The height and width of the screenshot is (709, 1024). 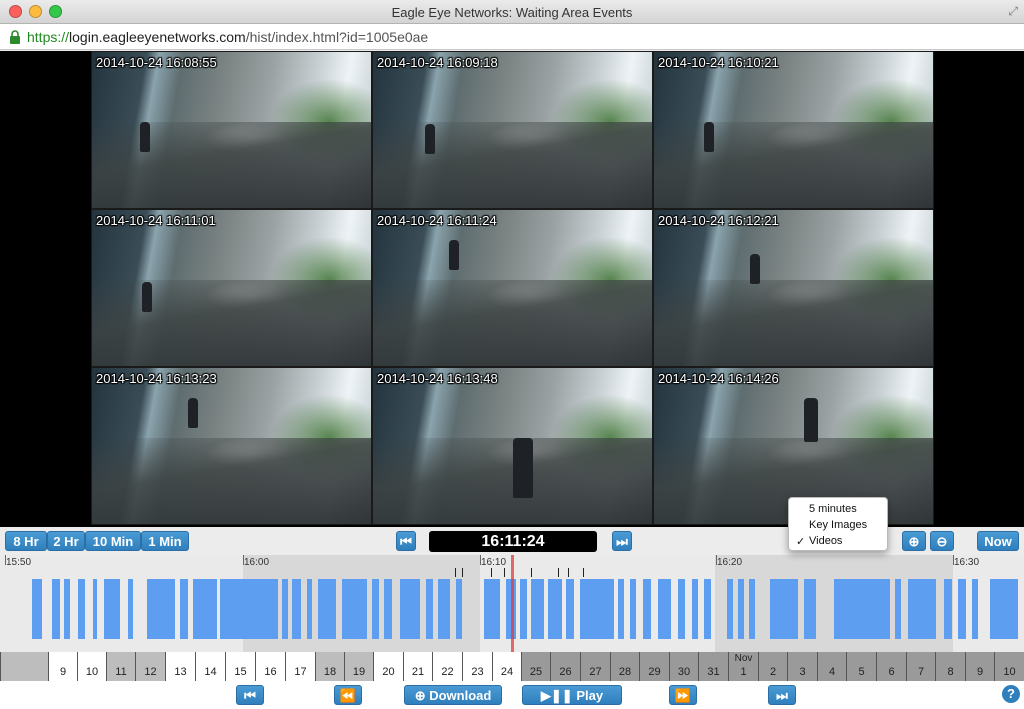 I want to click on camera-thumbnail: 2014-10-24 16:13:23, so click(x=231, y=446).